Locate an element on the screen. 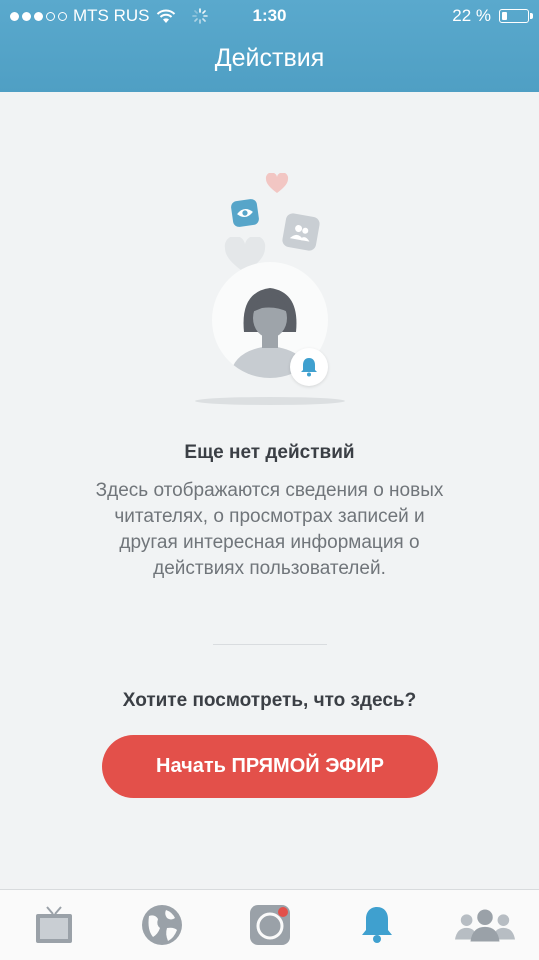  tab-people is located at coordinates (485, 925).